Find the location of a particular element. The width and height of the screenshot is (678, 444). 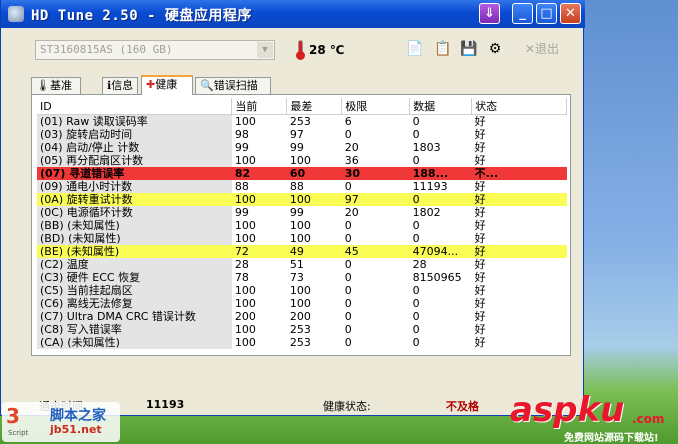

close-button: ✕ is located at coordinates (570, 13).